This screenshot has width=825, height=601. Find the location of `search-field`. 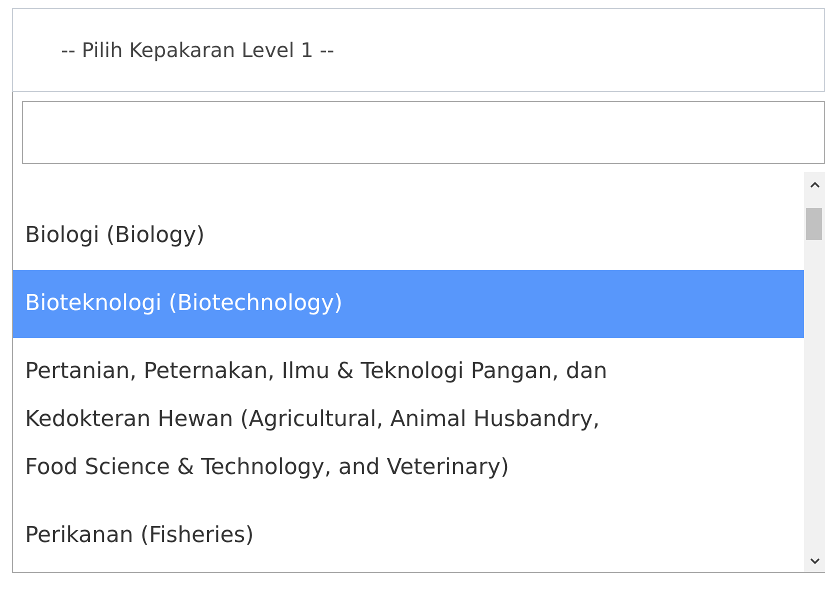

search-field is located at coordinates (423, 132).